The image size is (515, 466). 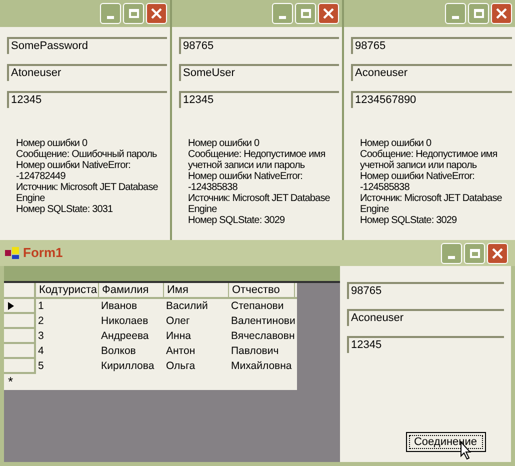 What do you see at coordinates (67, 290) in the screenshot?
I see `column-header: Кодтуриста` at bounding box center [67, 290].